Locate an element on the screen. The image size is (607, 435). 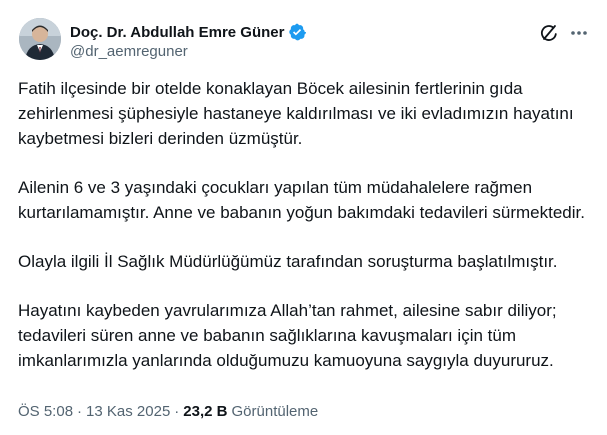
avatar is located at coordinates (40, 39).